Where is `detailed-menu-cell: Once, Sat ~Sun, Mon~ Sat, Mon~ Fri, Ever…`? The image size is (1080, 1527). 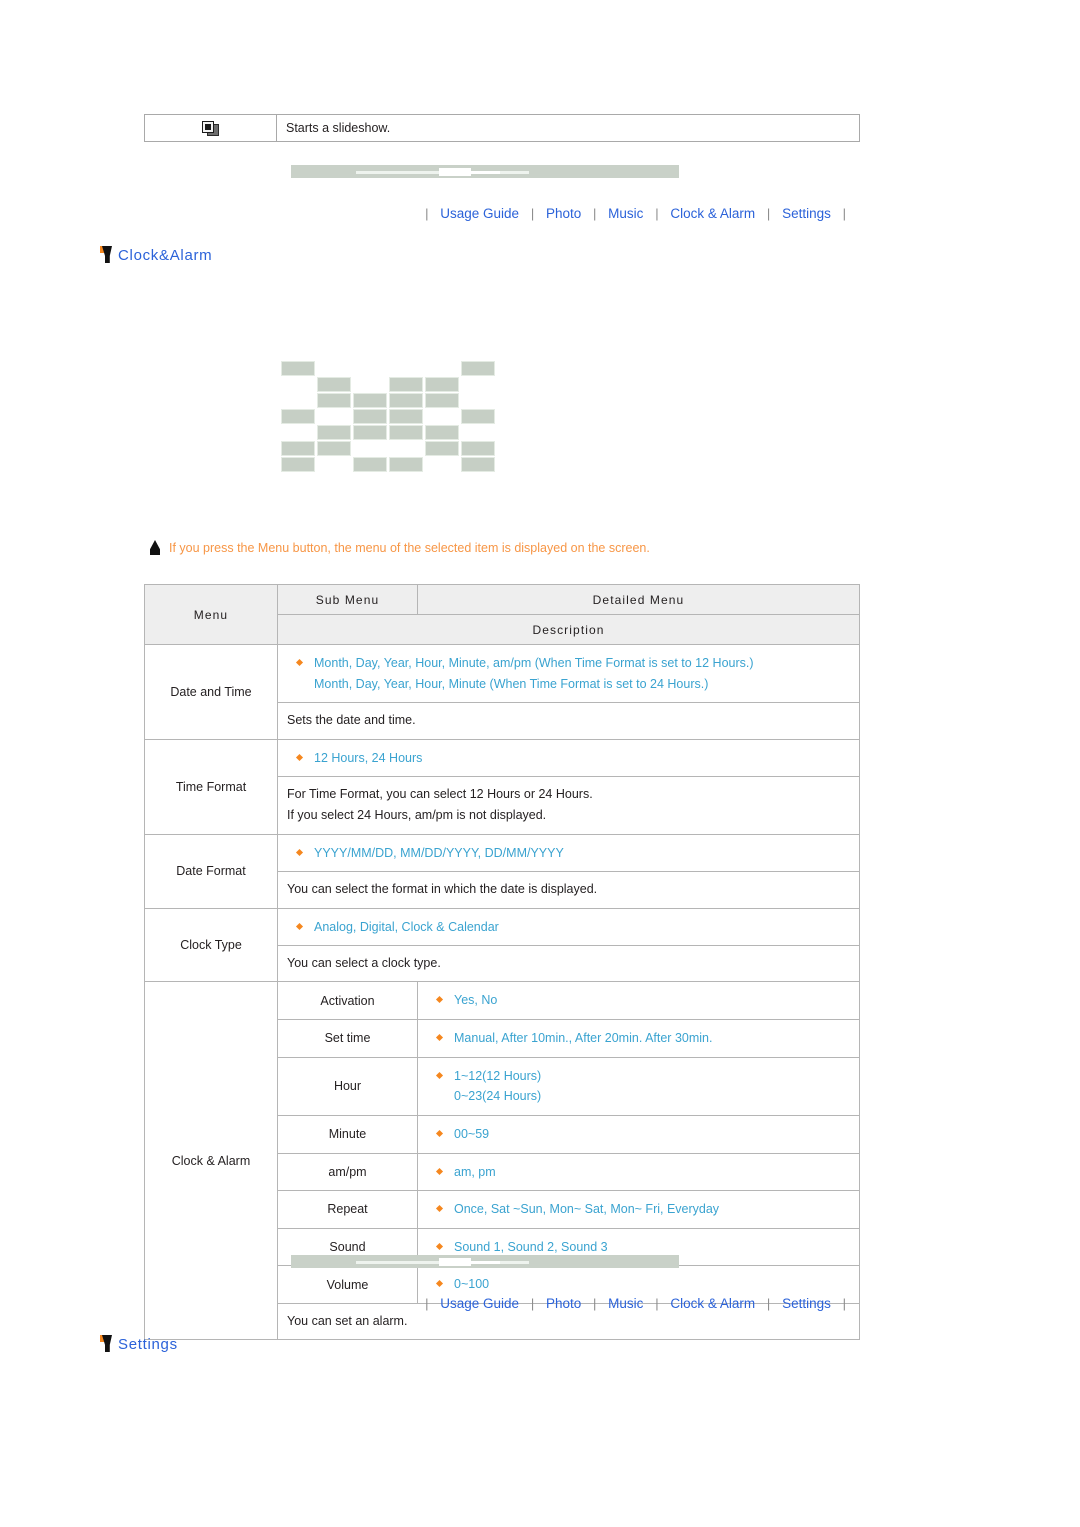 detailed-menu-cell: Once, Sat ~Sun, Mon~ Sat, Mon~ Fri, Ever… is located at coordinates (638, 1209).